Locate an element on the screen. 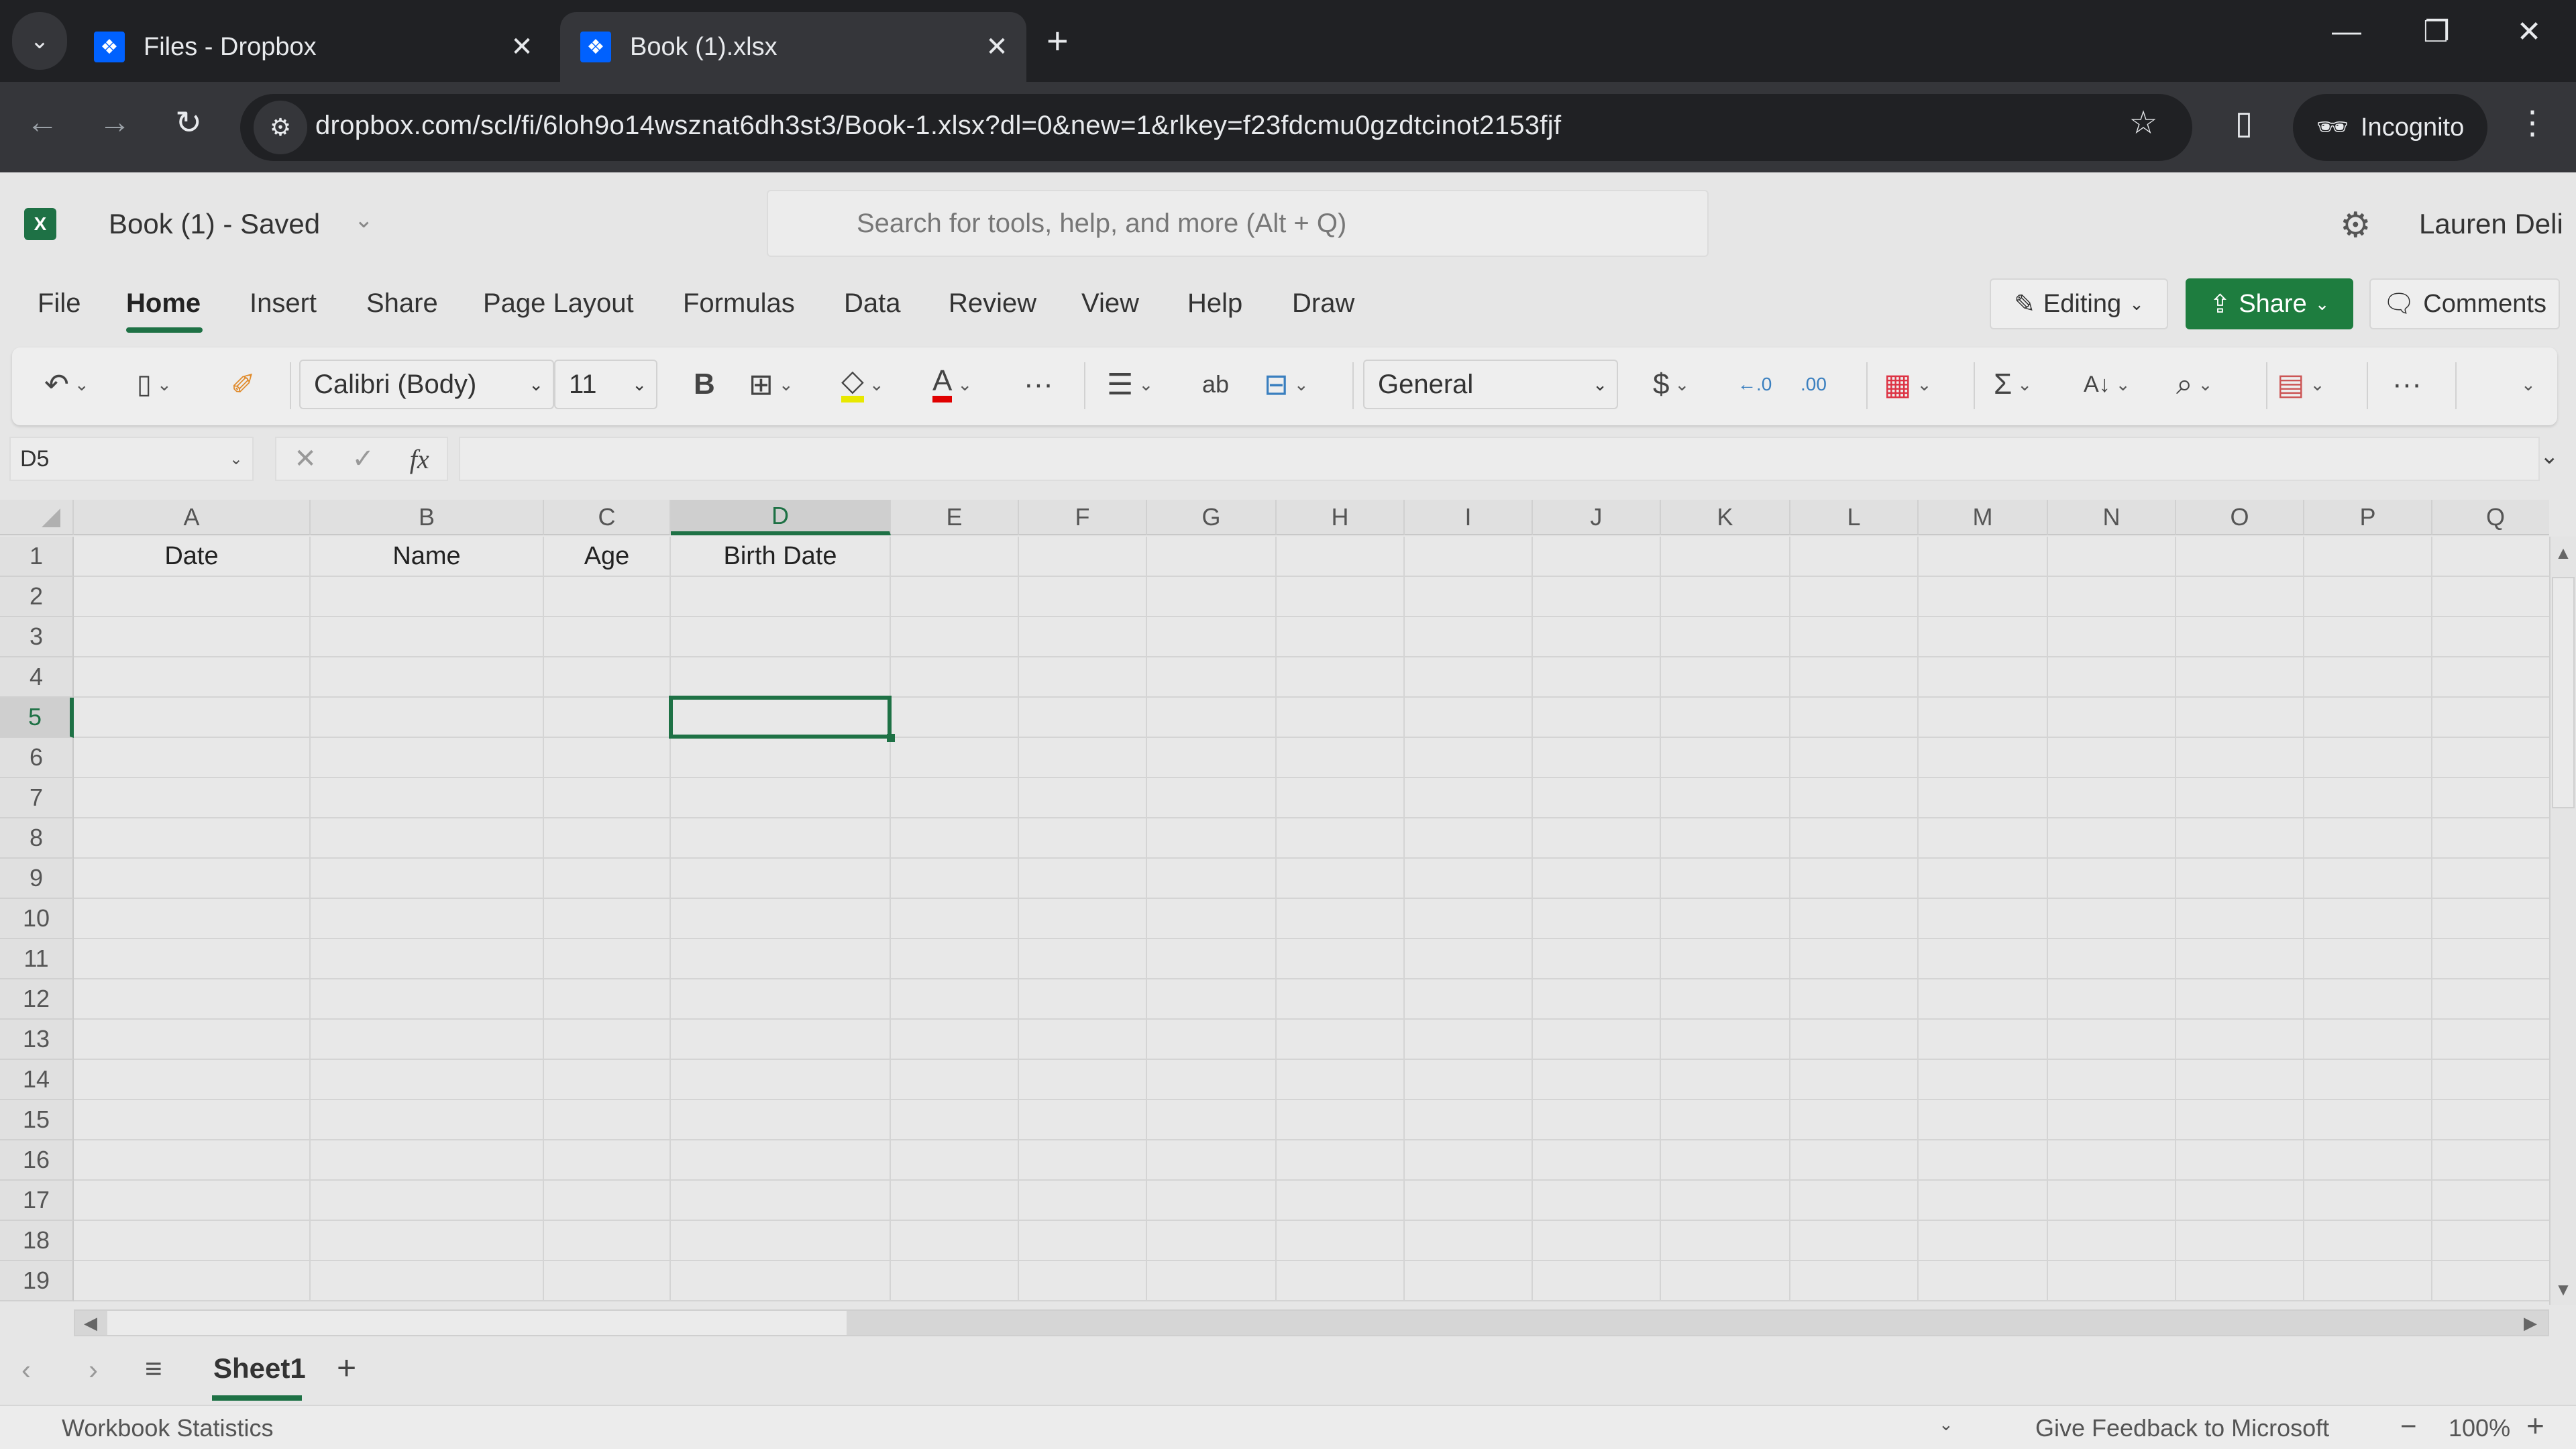 Image resolution: width=2576 pixels, height=1449 pixels. cell-a17 is located at coordinates (192, 1201).